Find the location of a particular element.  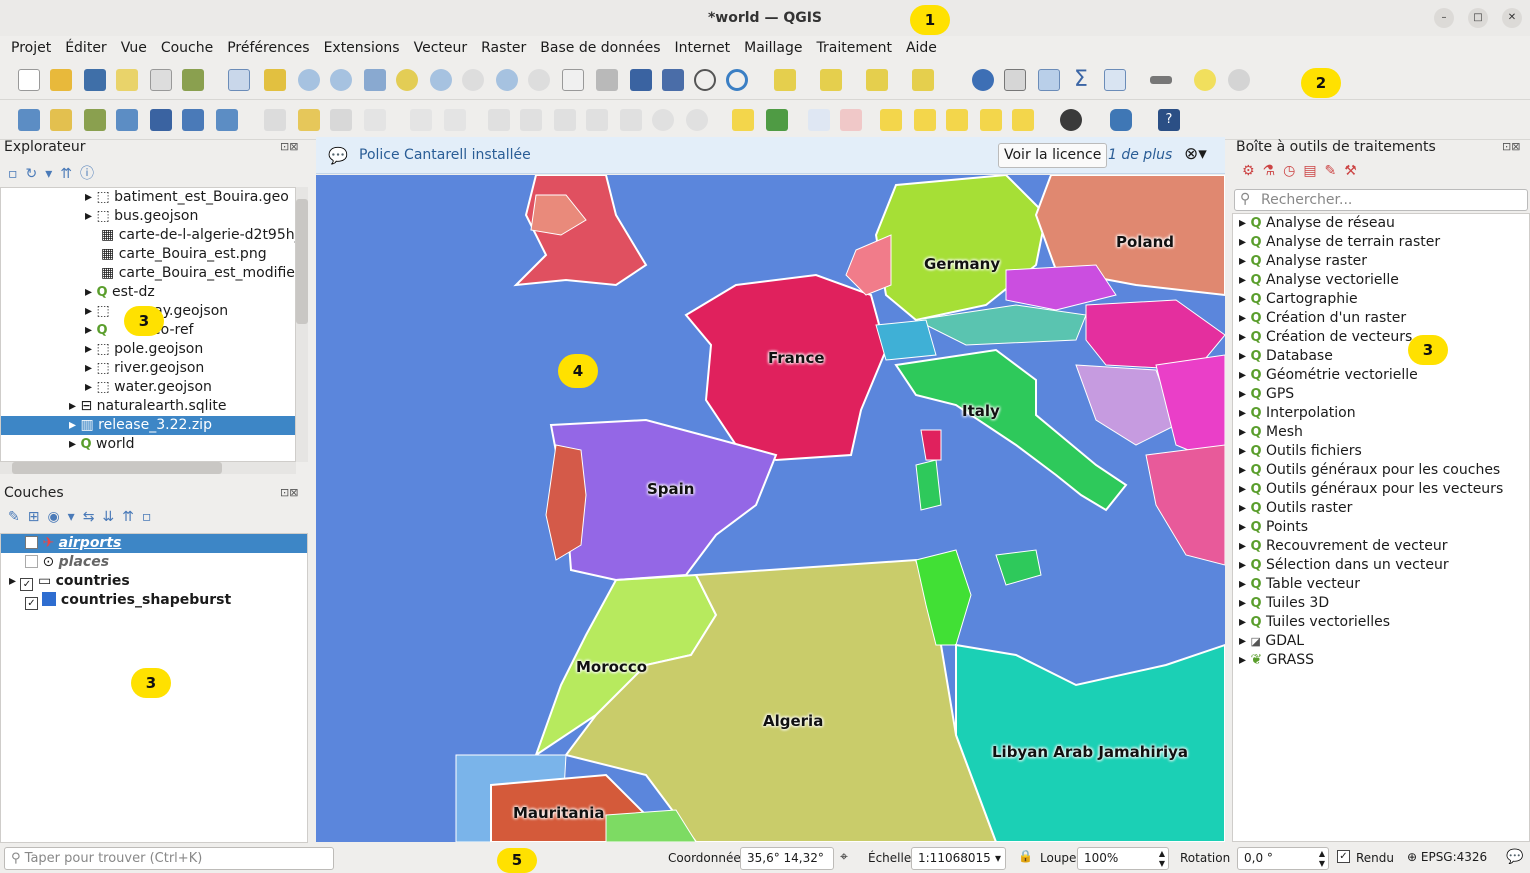

toolbox-item: ▸ Q Database is located at coordinates (1286, 356).